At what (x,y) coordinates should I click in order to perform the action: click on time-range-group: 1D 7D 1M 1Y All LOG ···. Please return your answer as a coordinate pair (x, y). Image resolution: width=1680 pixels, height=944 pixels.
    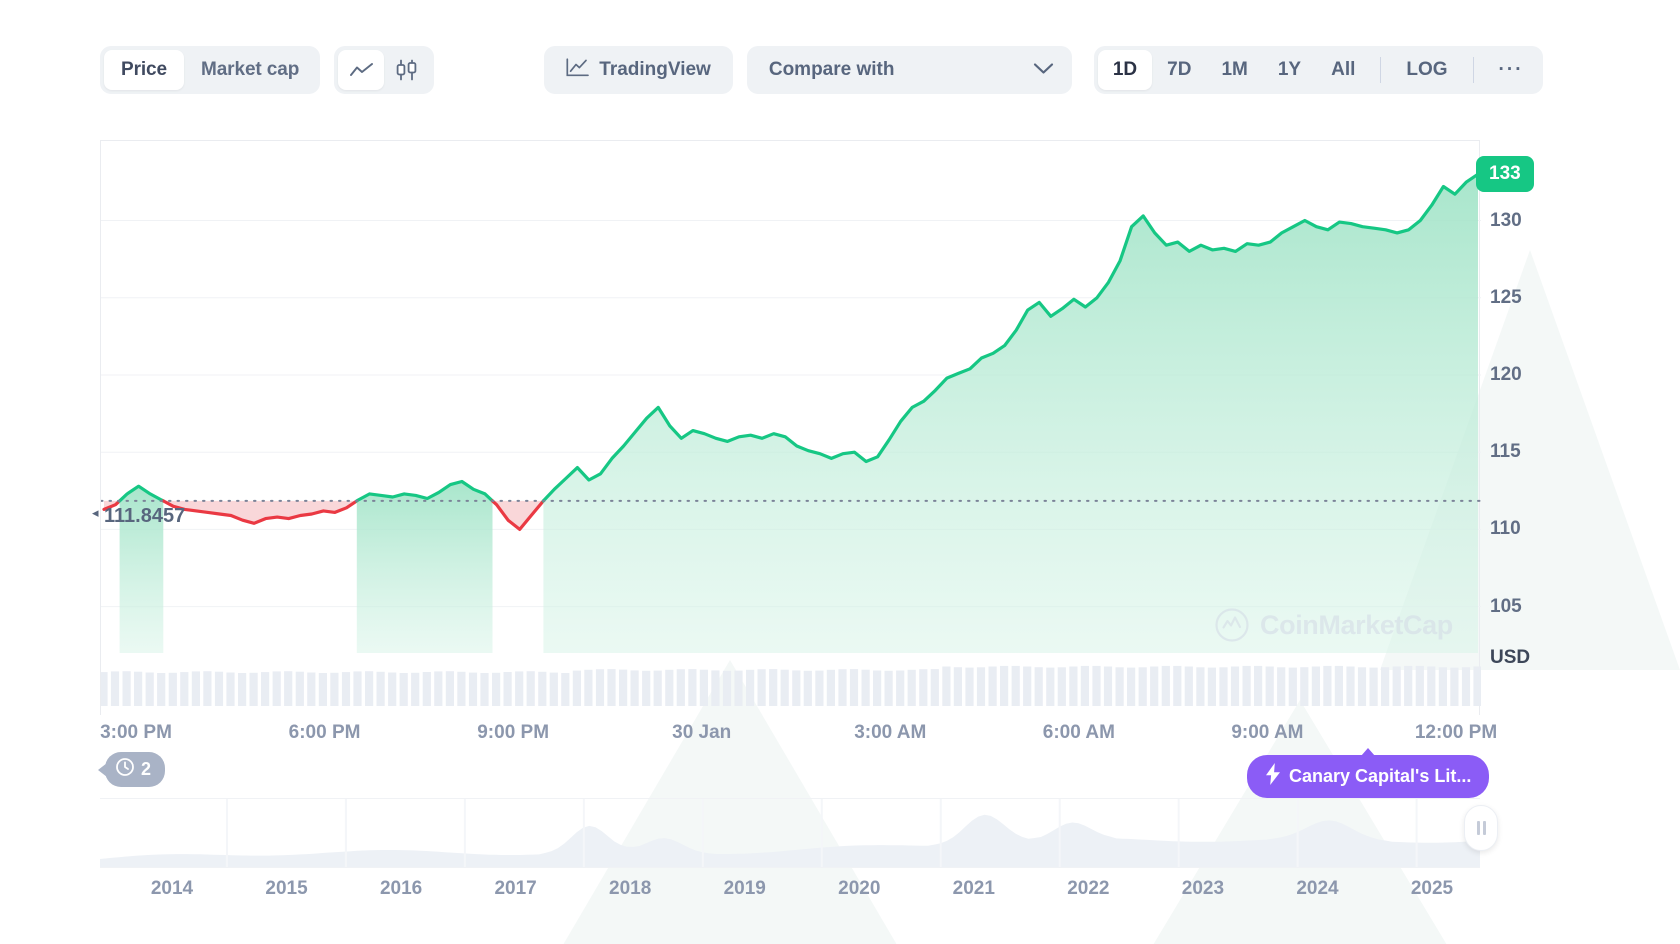
    Looking at the image, I should click on (1318, 70).